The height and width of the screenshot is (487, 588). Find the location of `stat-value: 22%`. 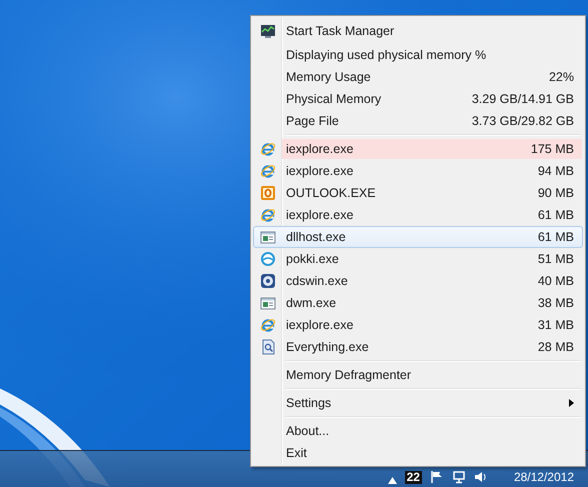

stat-value: 22% is located at coordinates (561, 77).